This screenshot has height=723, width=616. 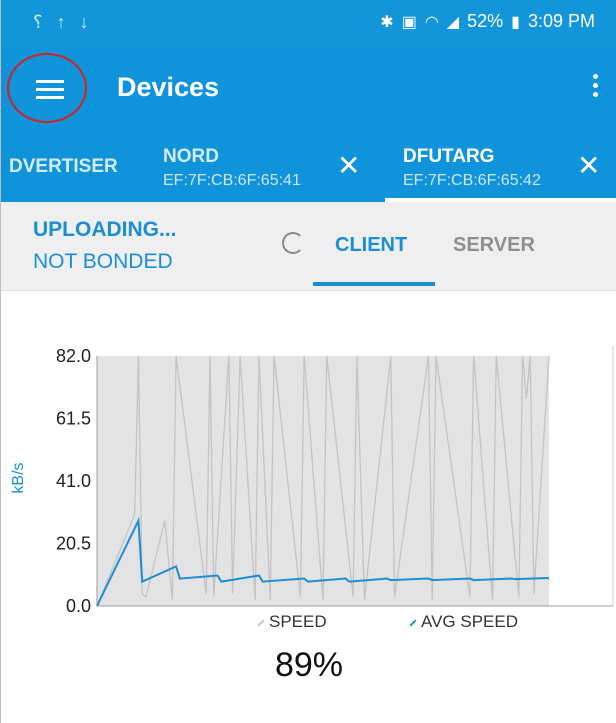 What do you see at coordinates (309, 665) in the screenshot?
I see `progress-percent: 89%` at bounding box center [309, 665].